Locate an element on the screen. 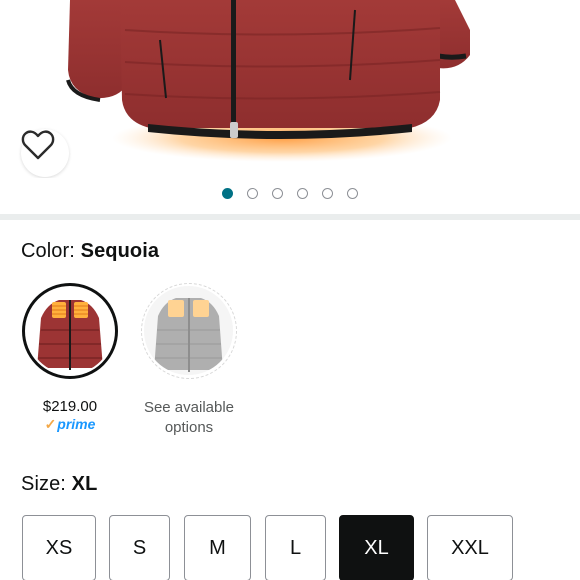  size-option-label: XXL is located at coordinates (470, 547).